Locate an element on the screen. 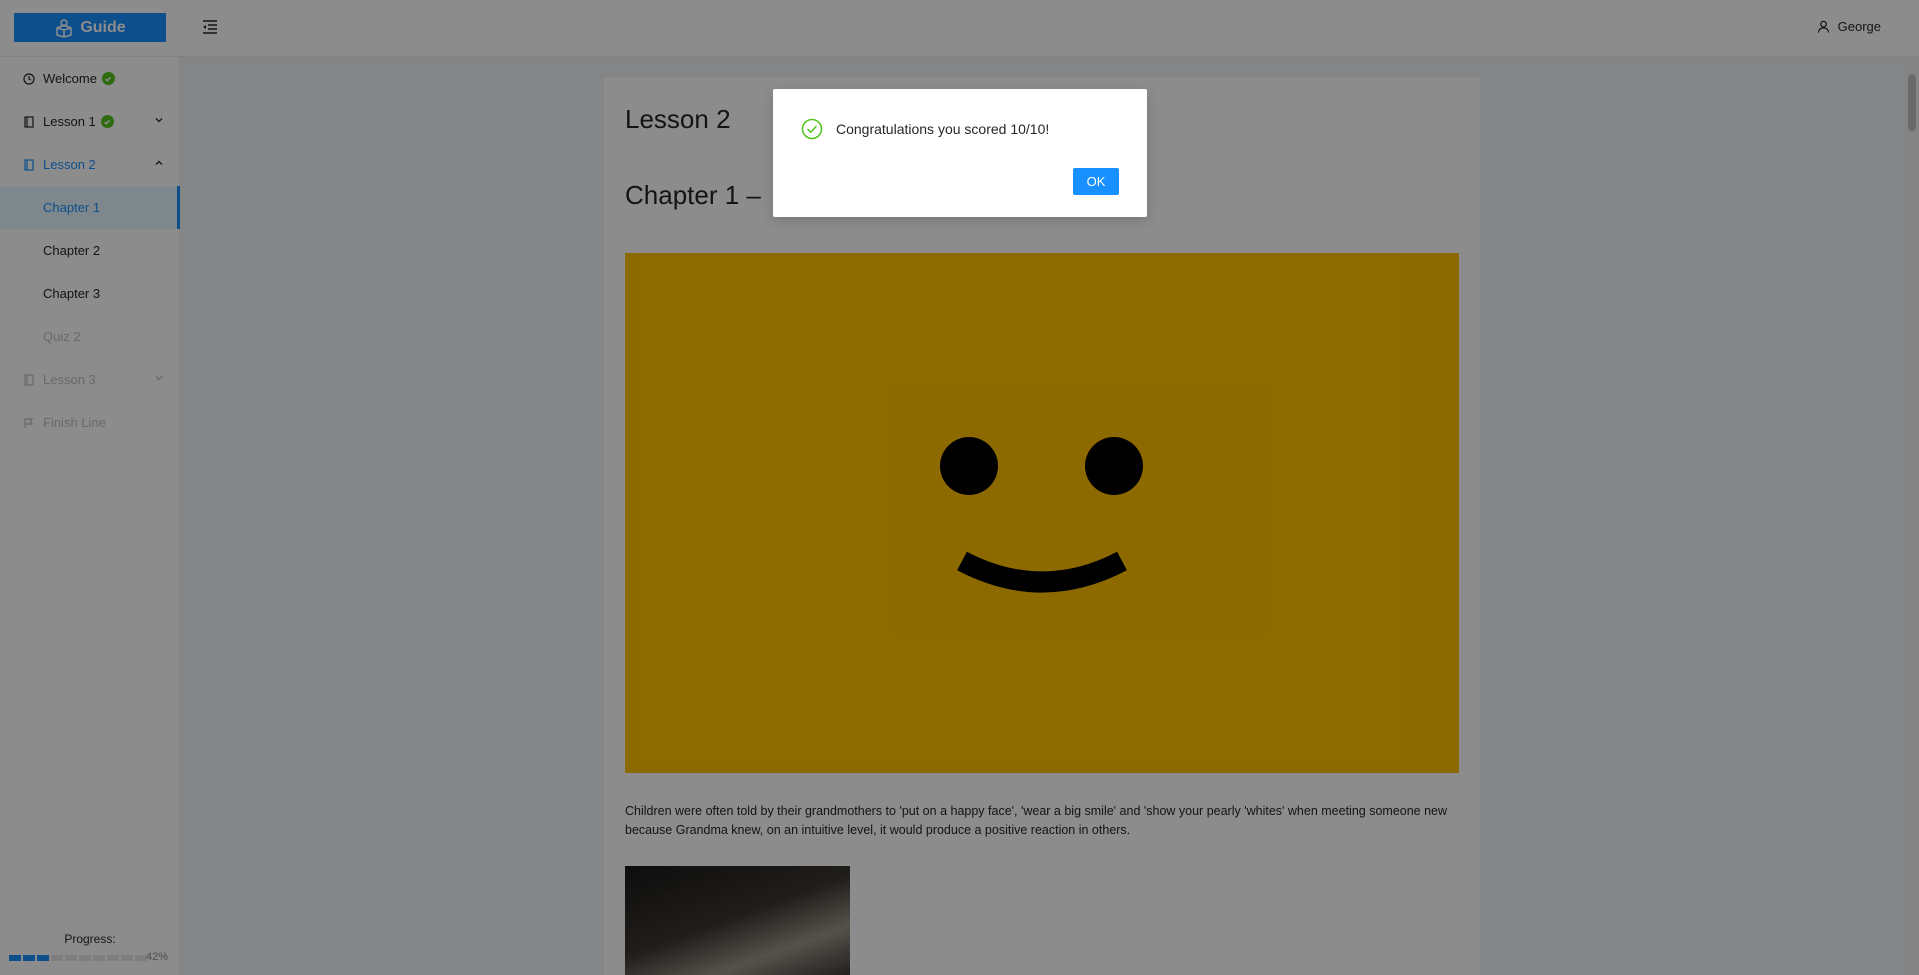  check-circle-icon is located at coordinates (812, 129).